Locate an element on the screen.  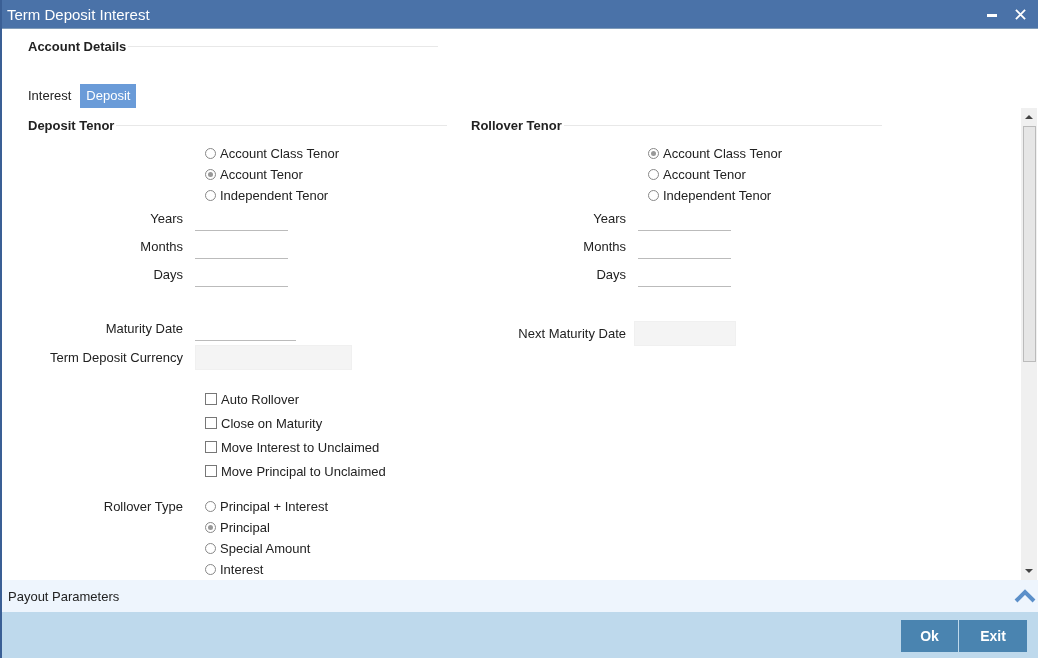
option-label: Interest is located at coordinates (242, 569).